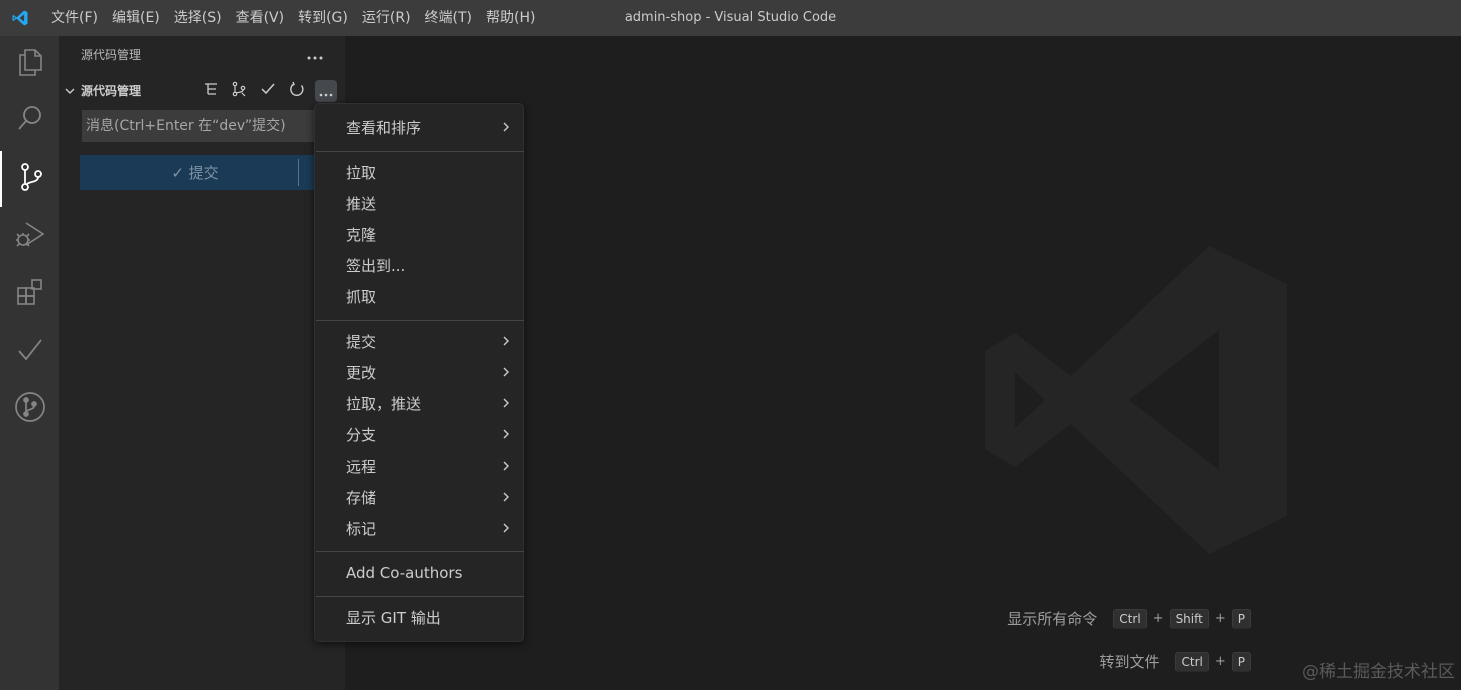 This screenshot has height=690, width=1461. Describe the element at coordinates (510, 18) in the screenshot. I see `menu-help: 帮助(H)` at that location.